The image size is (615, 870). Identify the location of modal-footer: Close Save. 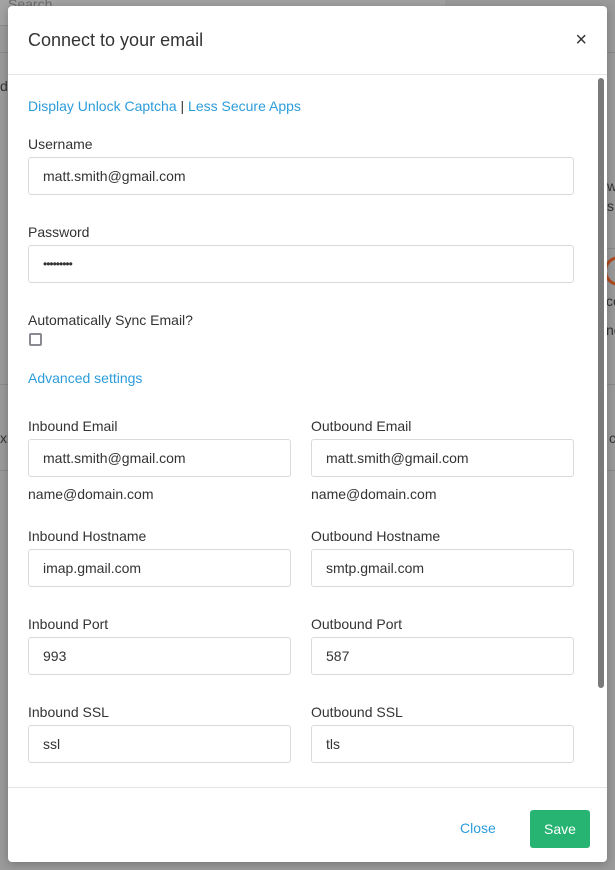
(307, 824).